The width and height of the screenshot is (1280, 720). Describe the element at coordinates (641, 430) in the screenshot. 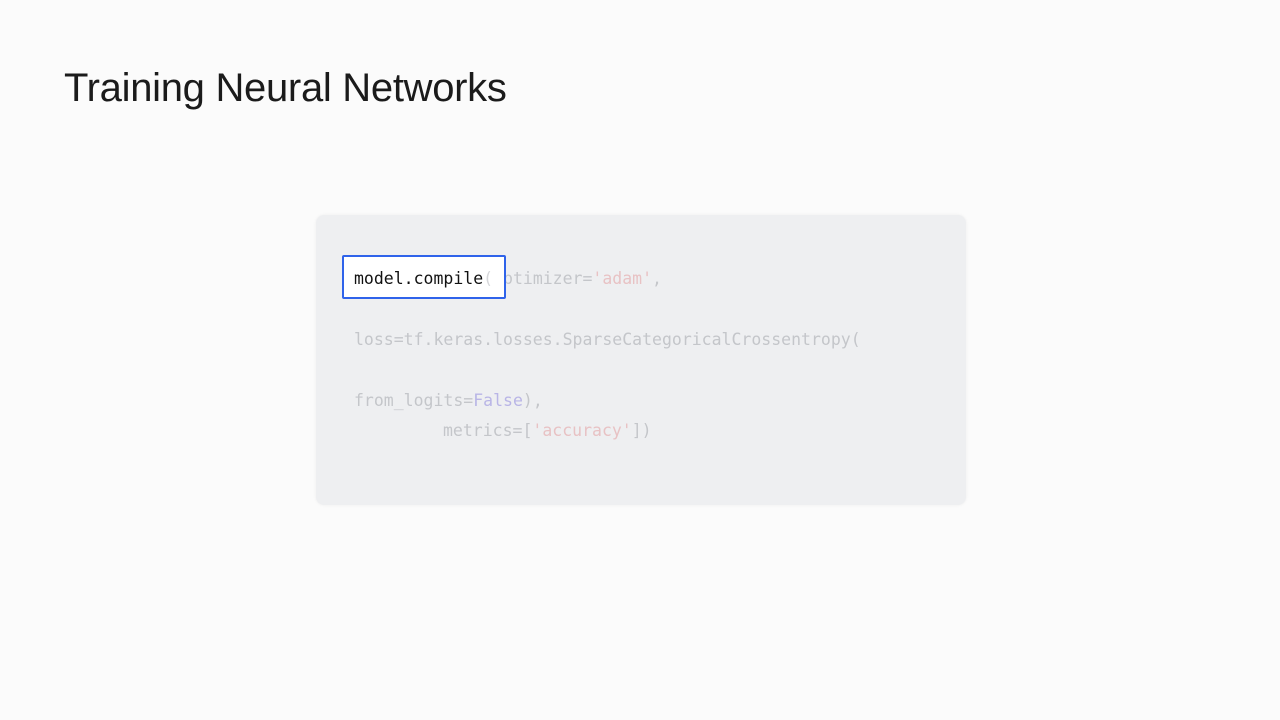

I see `code-close-bracket: ])` at that location.